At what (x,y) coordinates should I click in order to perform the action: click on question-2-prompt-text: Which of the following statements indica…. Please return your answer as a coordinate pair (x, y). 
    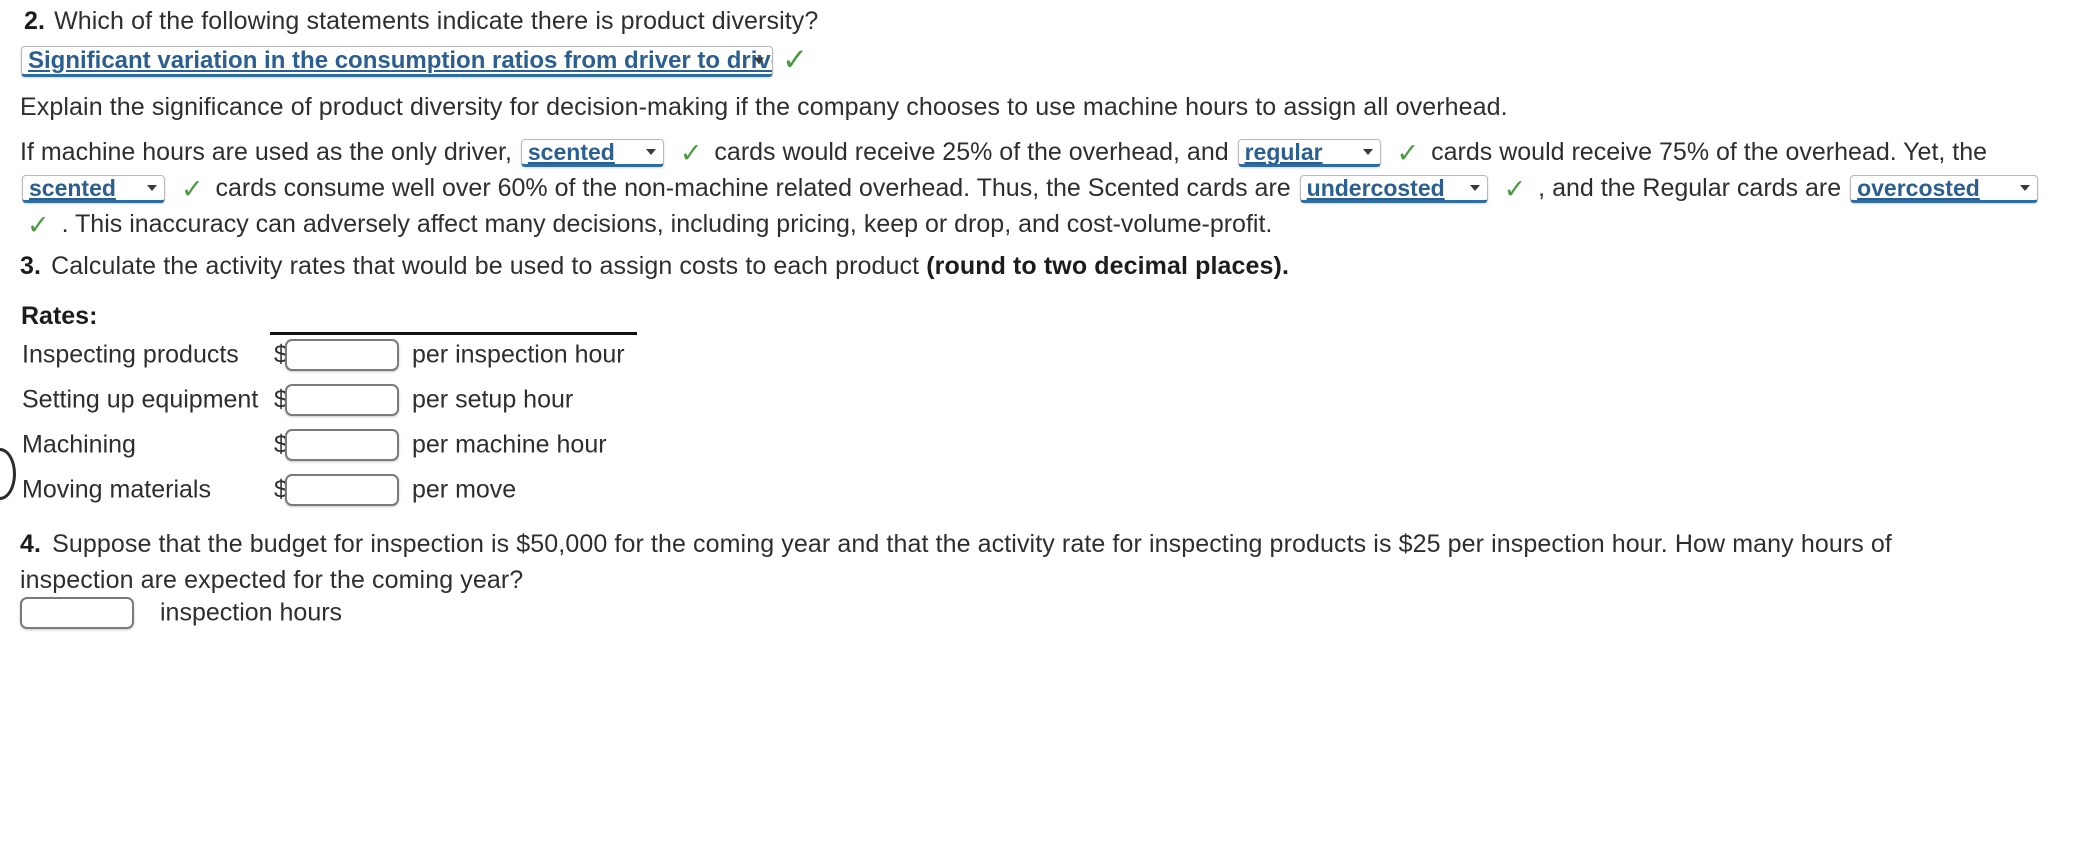
    Looking at the image, I should click on (436, 21).